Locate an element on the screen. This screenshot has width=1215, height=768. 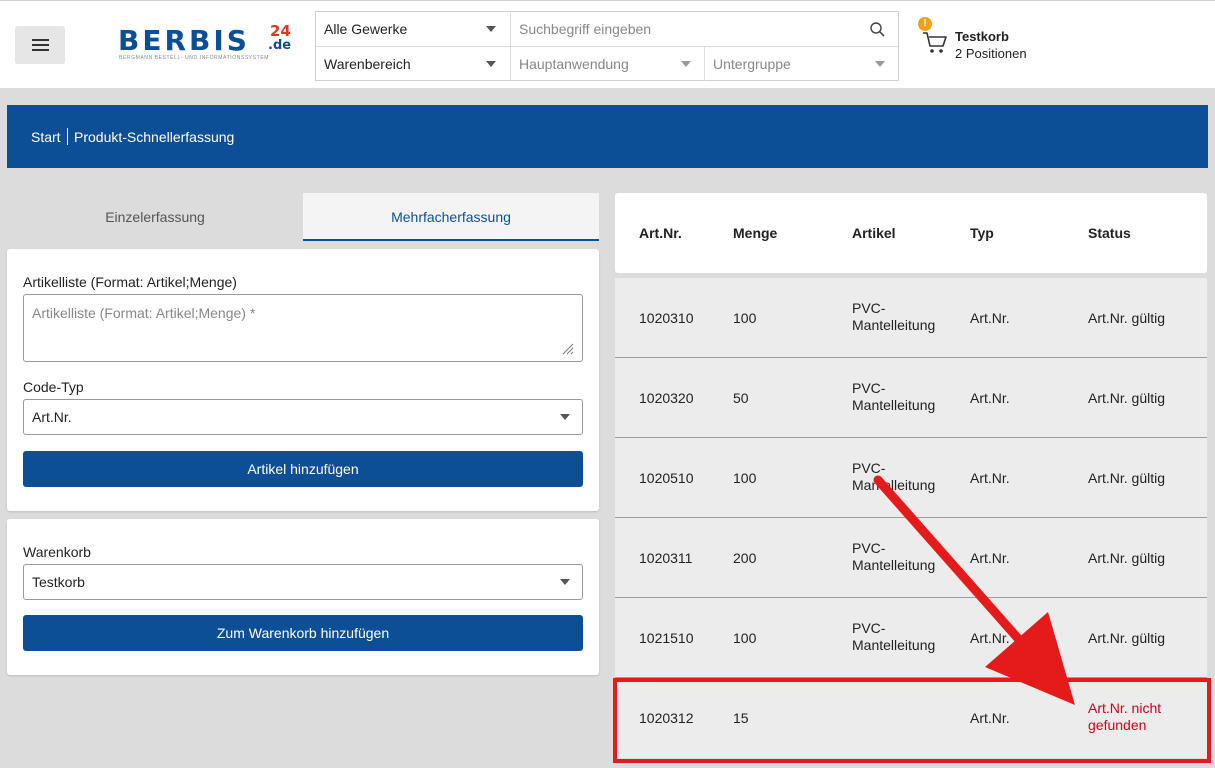
logo-text: BERBIS is located at coordinates (184, 40).